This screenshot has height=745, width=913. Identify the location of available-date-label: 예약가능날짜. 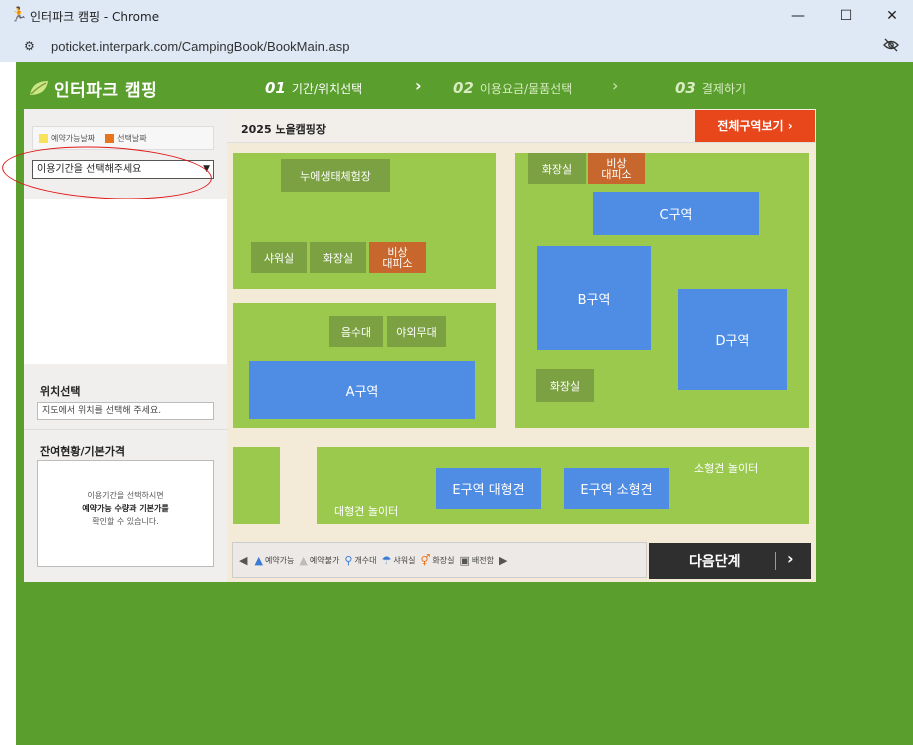
(73, 138).